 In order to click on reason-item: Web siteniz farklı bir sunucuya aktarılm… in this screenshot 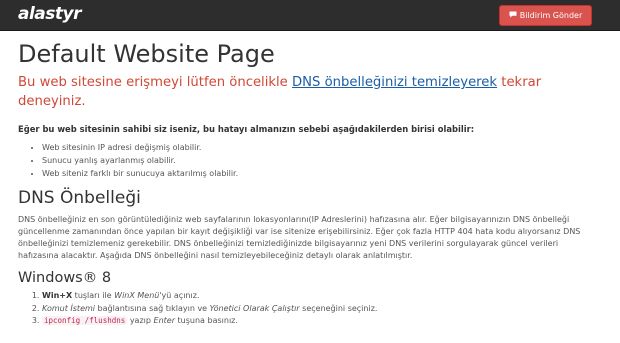, I will do `click(325, 173)`.